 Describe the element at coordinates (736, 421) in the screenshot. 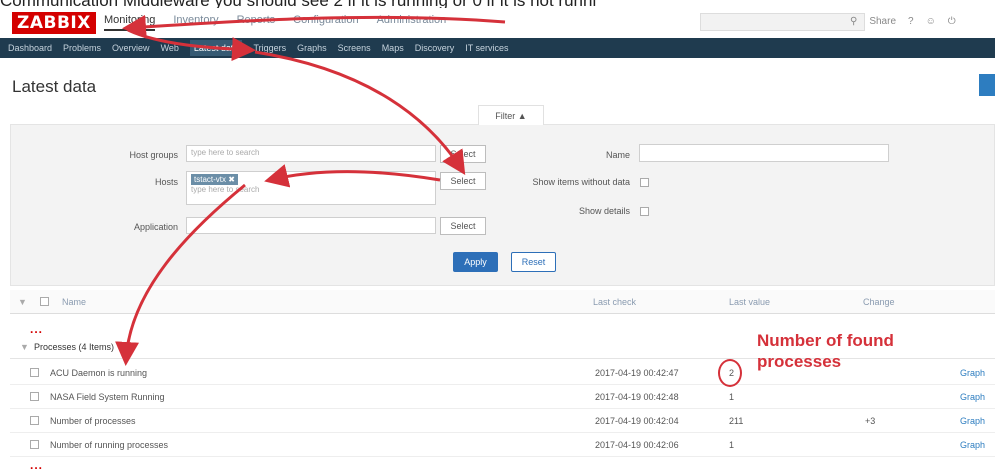

I see `row-last-value: 211` at that location.